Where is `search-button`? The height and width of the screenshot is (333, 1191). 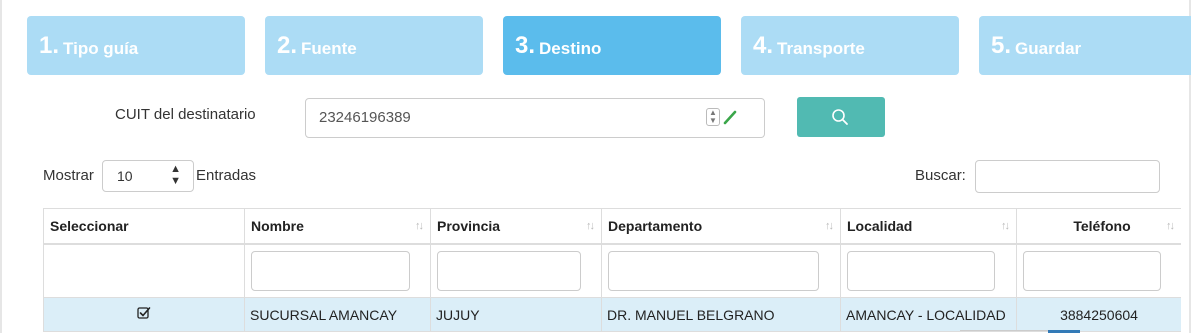 search-button is located at coordinates (841, 117).